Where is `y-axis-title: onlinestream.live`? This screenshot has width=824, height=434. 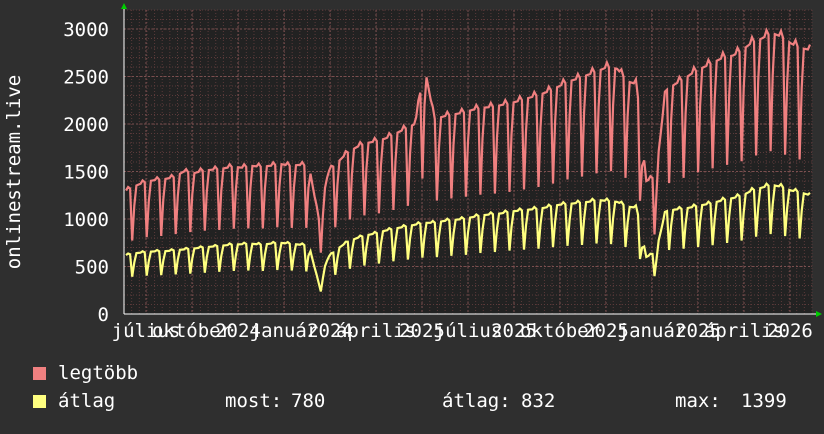 y-axis-title: onlinestream.live is located at coordinates (14, 172).